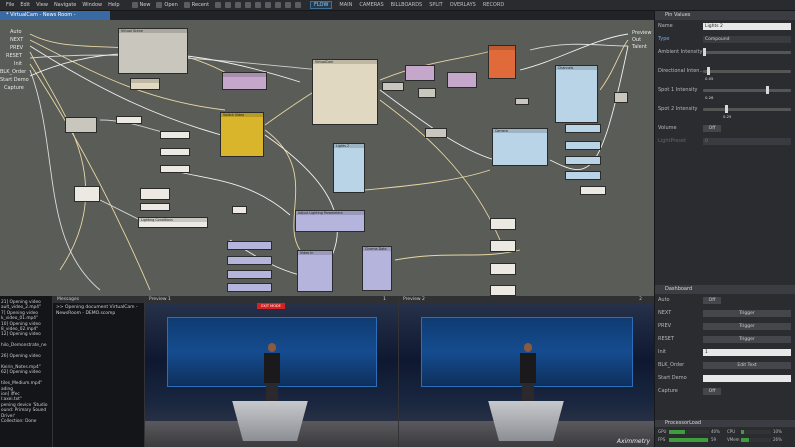 The height and width of the screenshot is (447, 795). I want to click on init-field: 1, so click(747, 352).